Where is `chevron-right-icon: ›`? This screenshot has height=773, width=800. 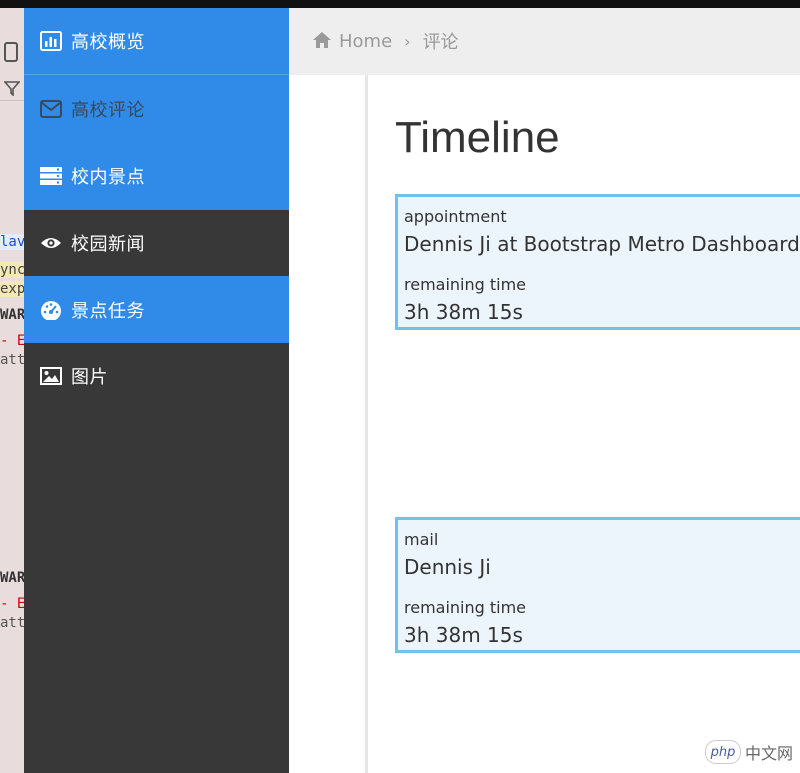
chevron-right-icon: › is located at coordinates (407, 41).